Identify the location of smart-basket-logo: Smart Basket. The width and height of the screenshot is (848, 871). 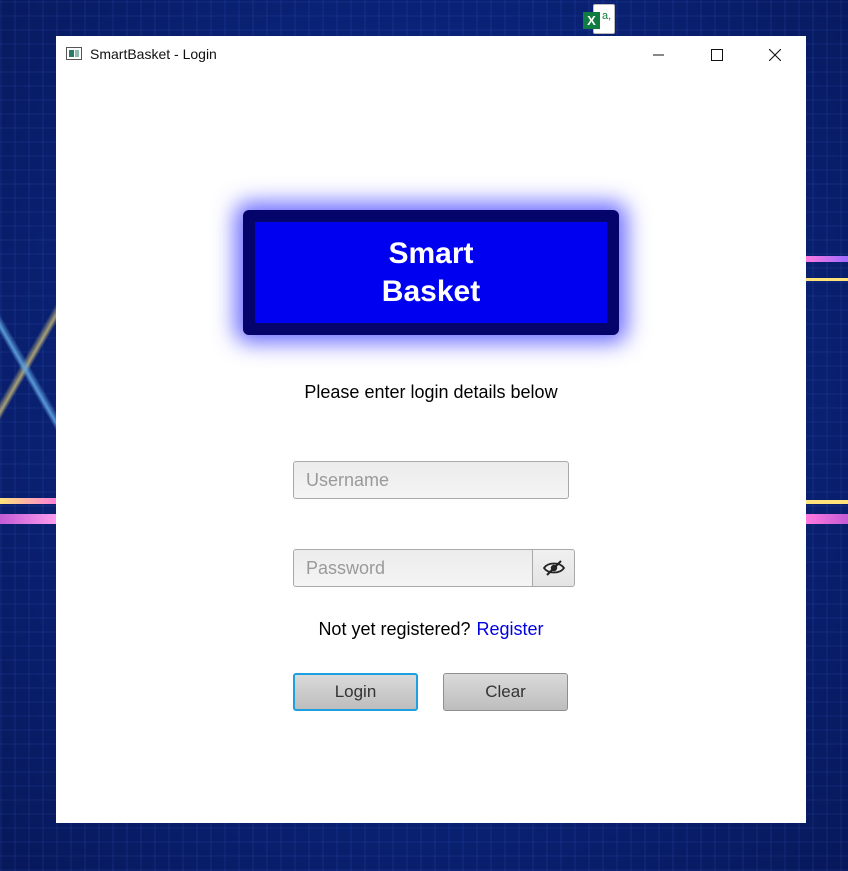
(431, 272).